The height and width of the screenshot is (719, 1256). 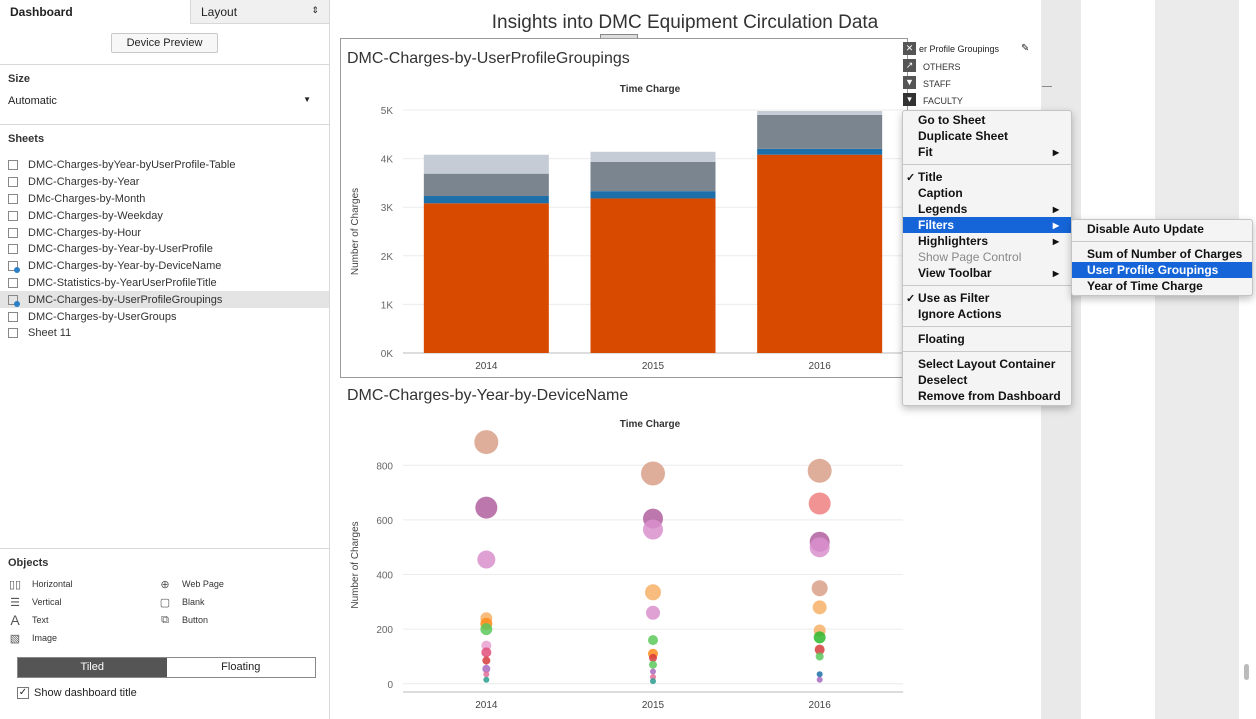 What do you see at coordinates (259, 12) in the screenshot?
I see `tab-layout: Layout ⇕` at bounding box center [259, 12].